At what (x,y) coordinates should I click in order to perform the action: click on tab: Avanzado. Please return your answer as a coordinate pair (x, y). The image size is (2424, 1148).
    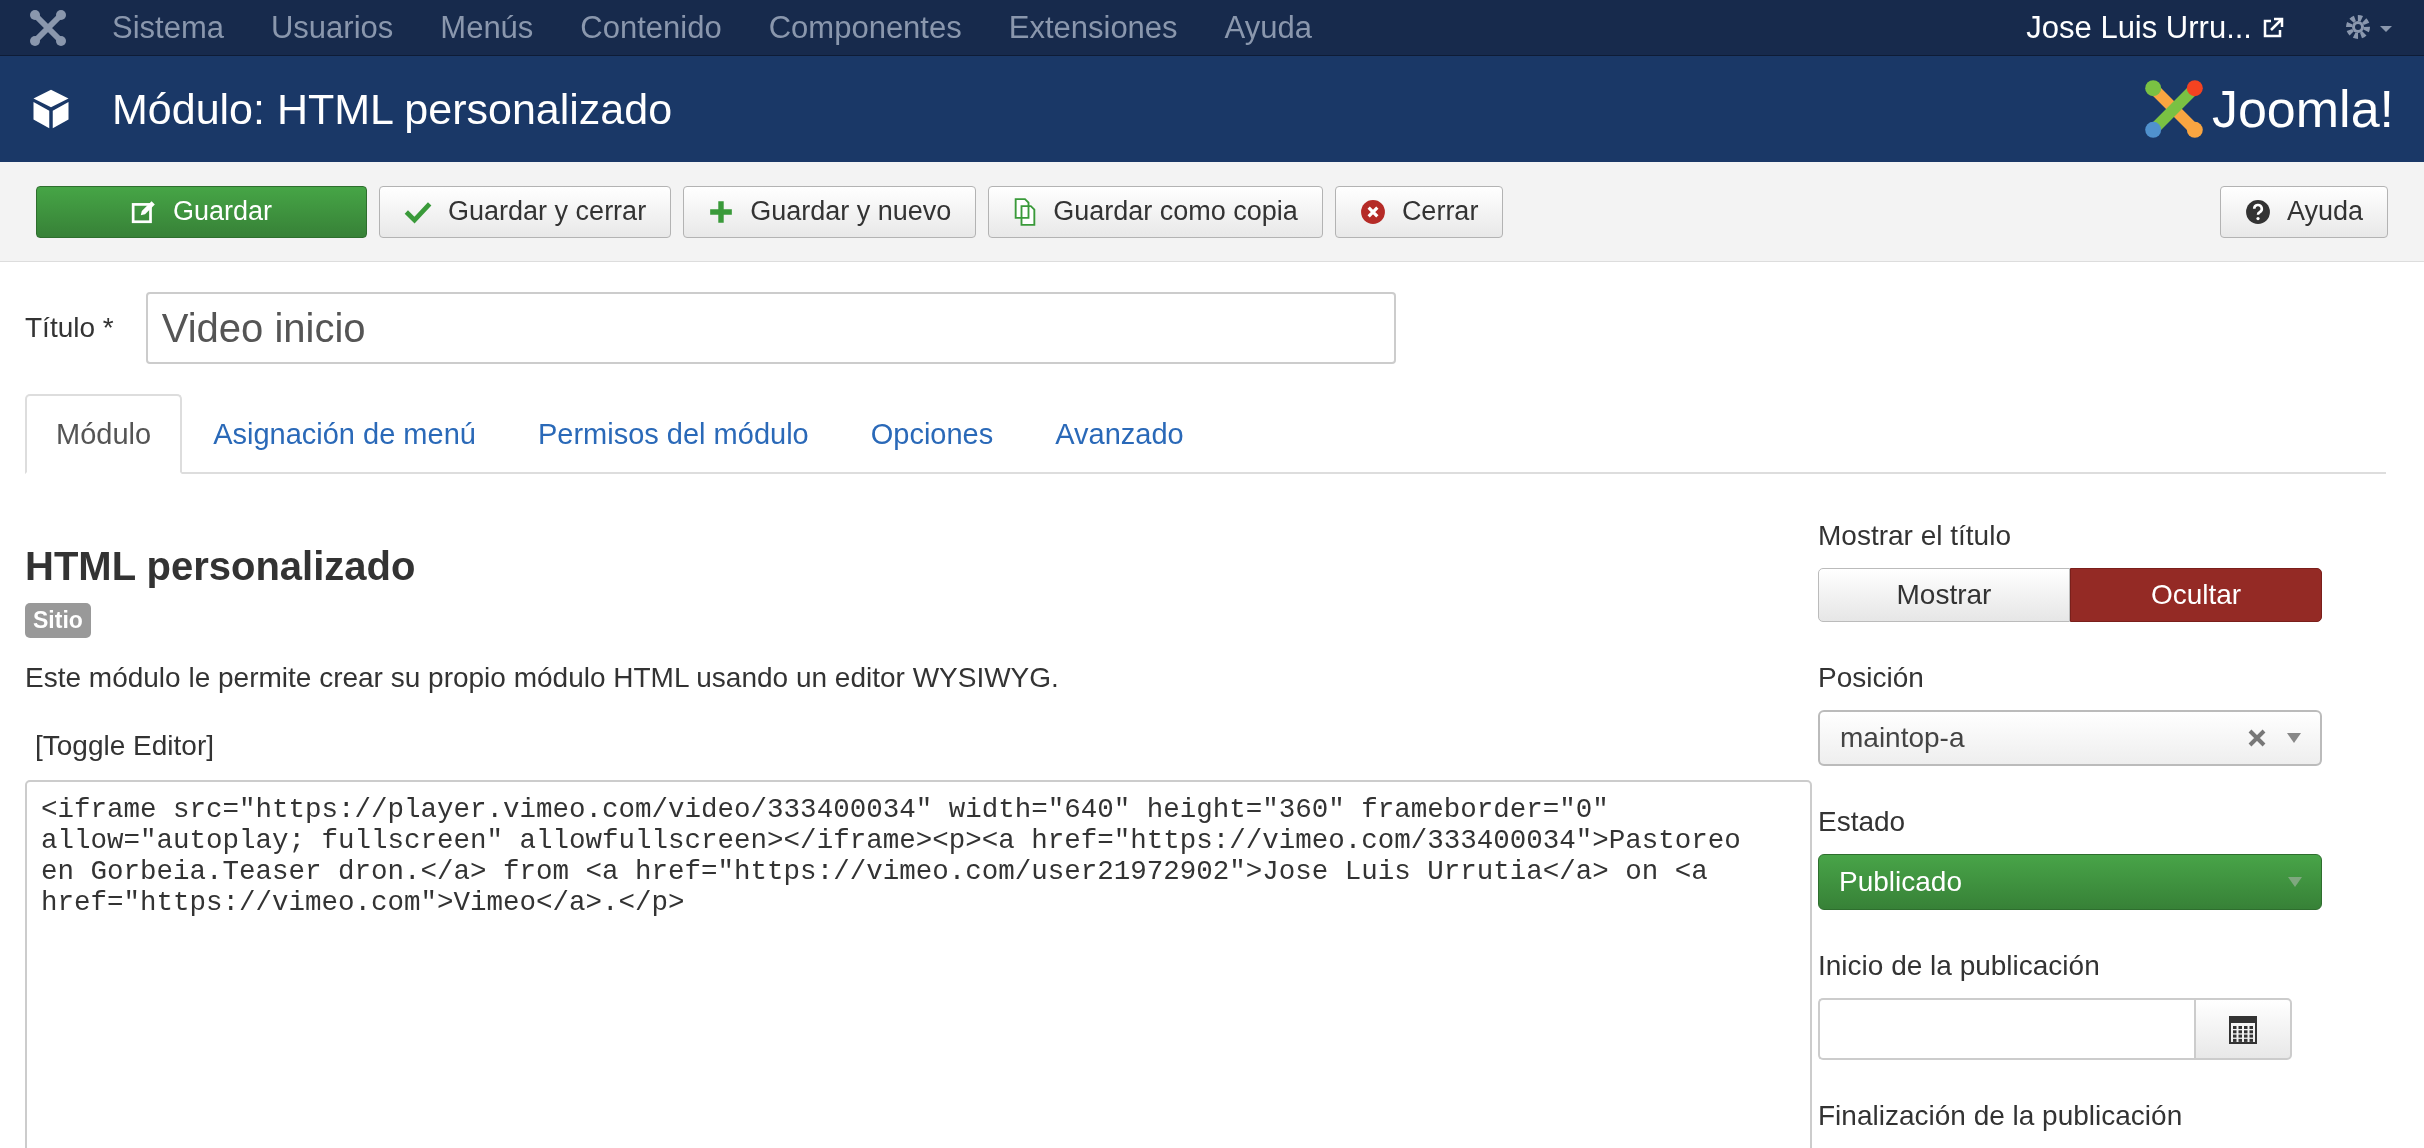
    Looking at the image, I should click on (1119, 434).